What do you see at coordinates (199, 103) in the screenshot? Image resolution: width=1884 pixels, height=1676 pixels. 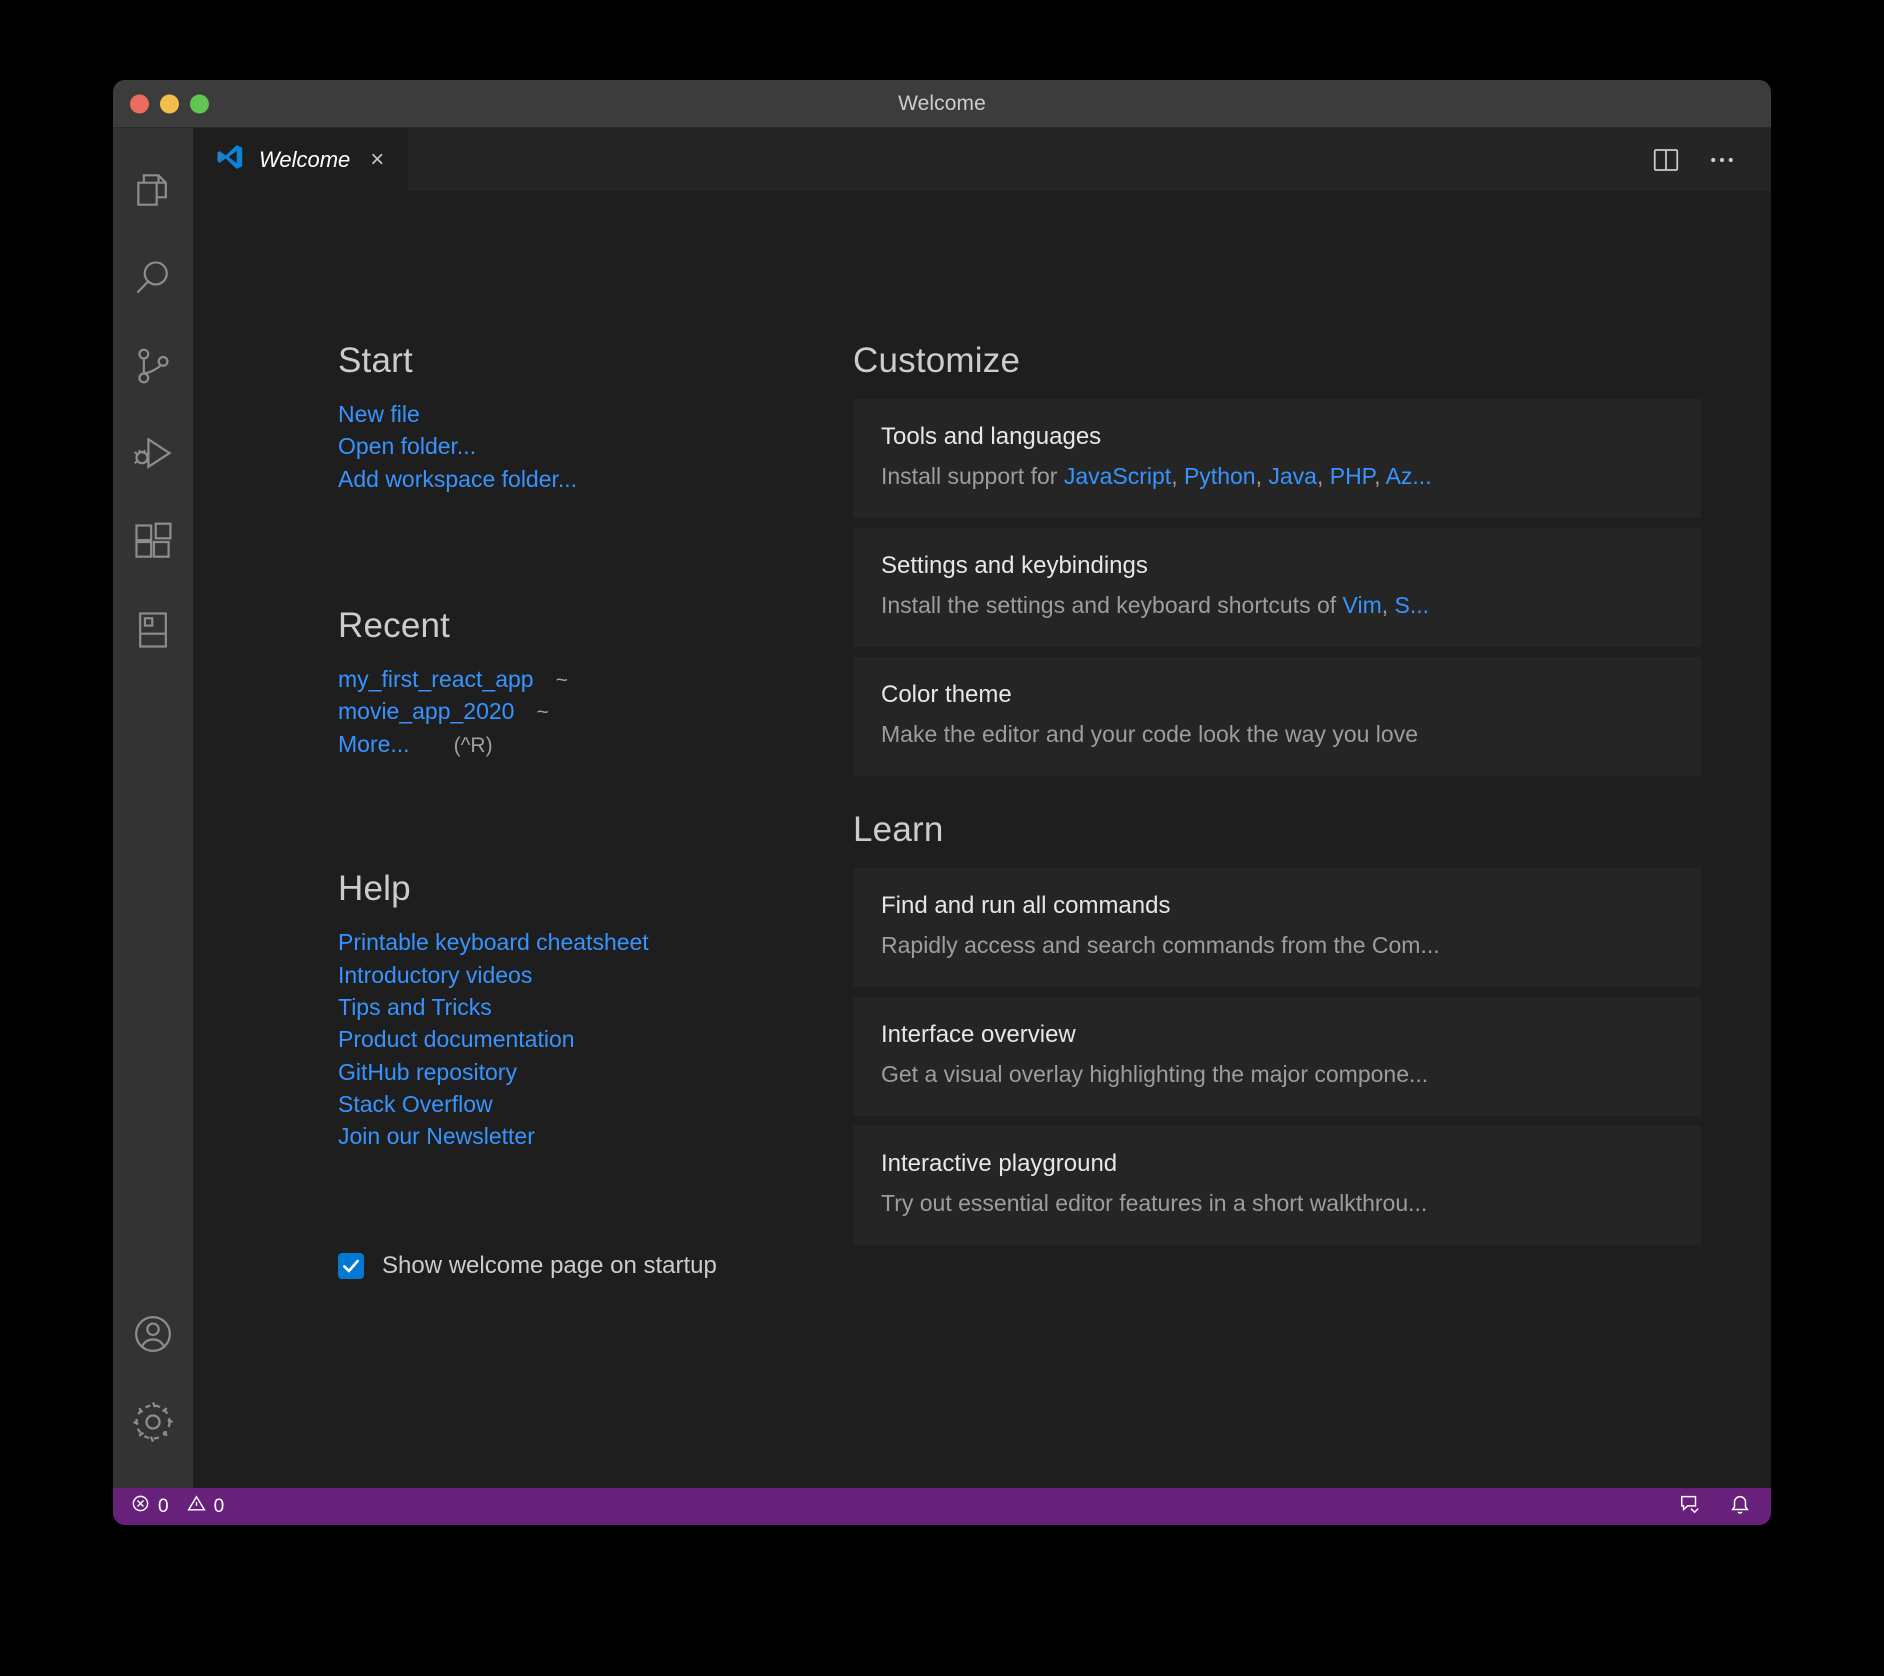 I see `maximize-window-button` at bounding box center [199, 103].